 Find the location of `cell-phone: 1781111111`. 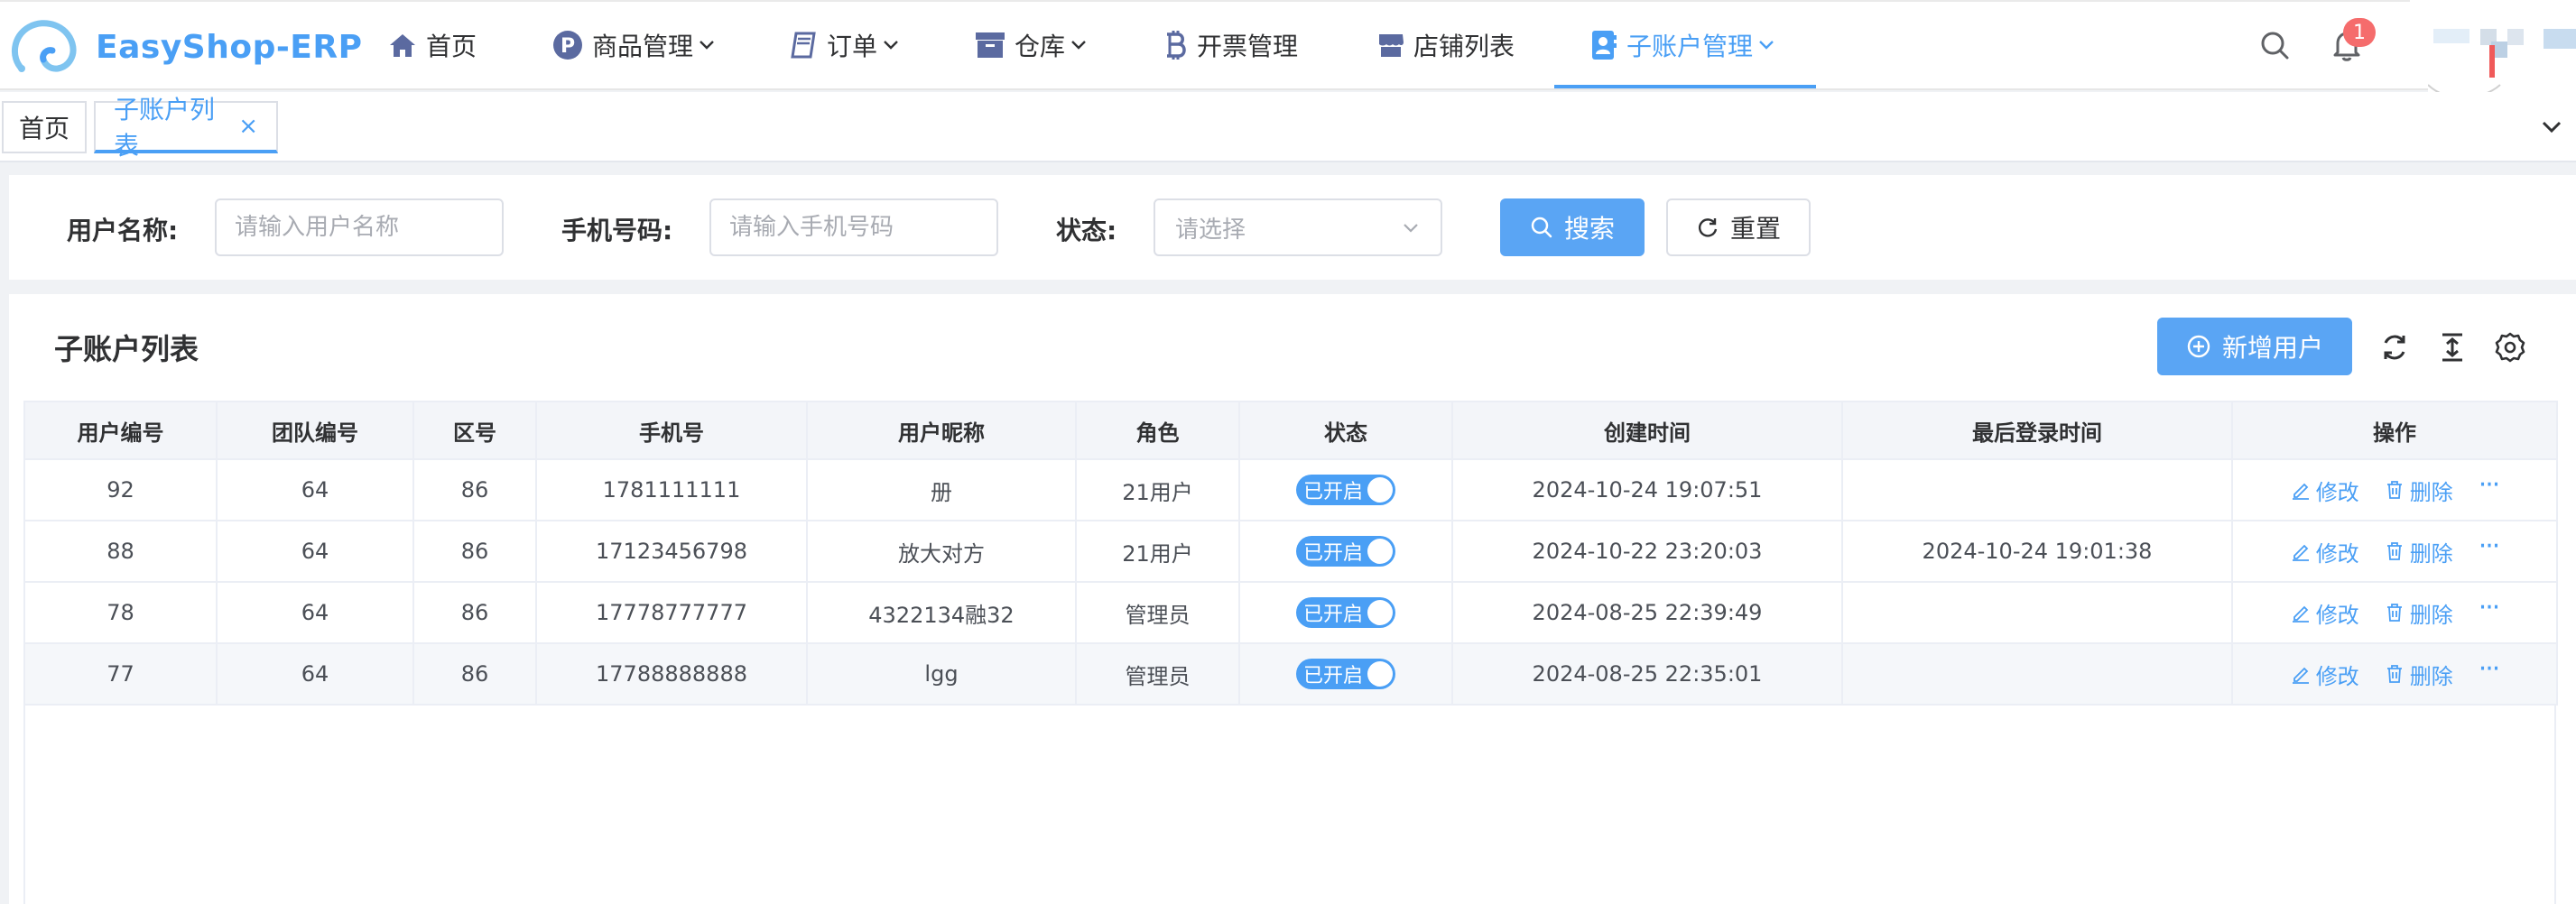

cell-phone: 1781111111 is located at coordinates (671, 489).